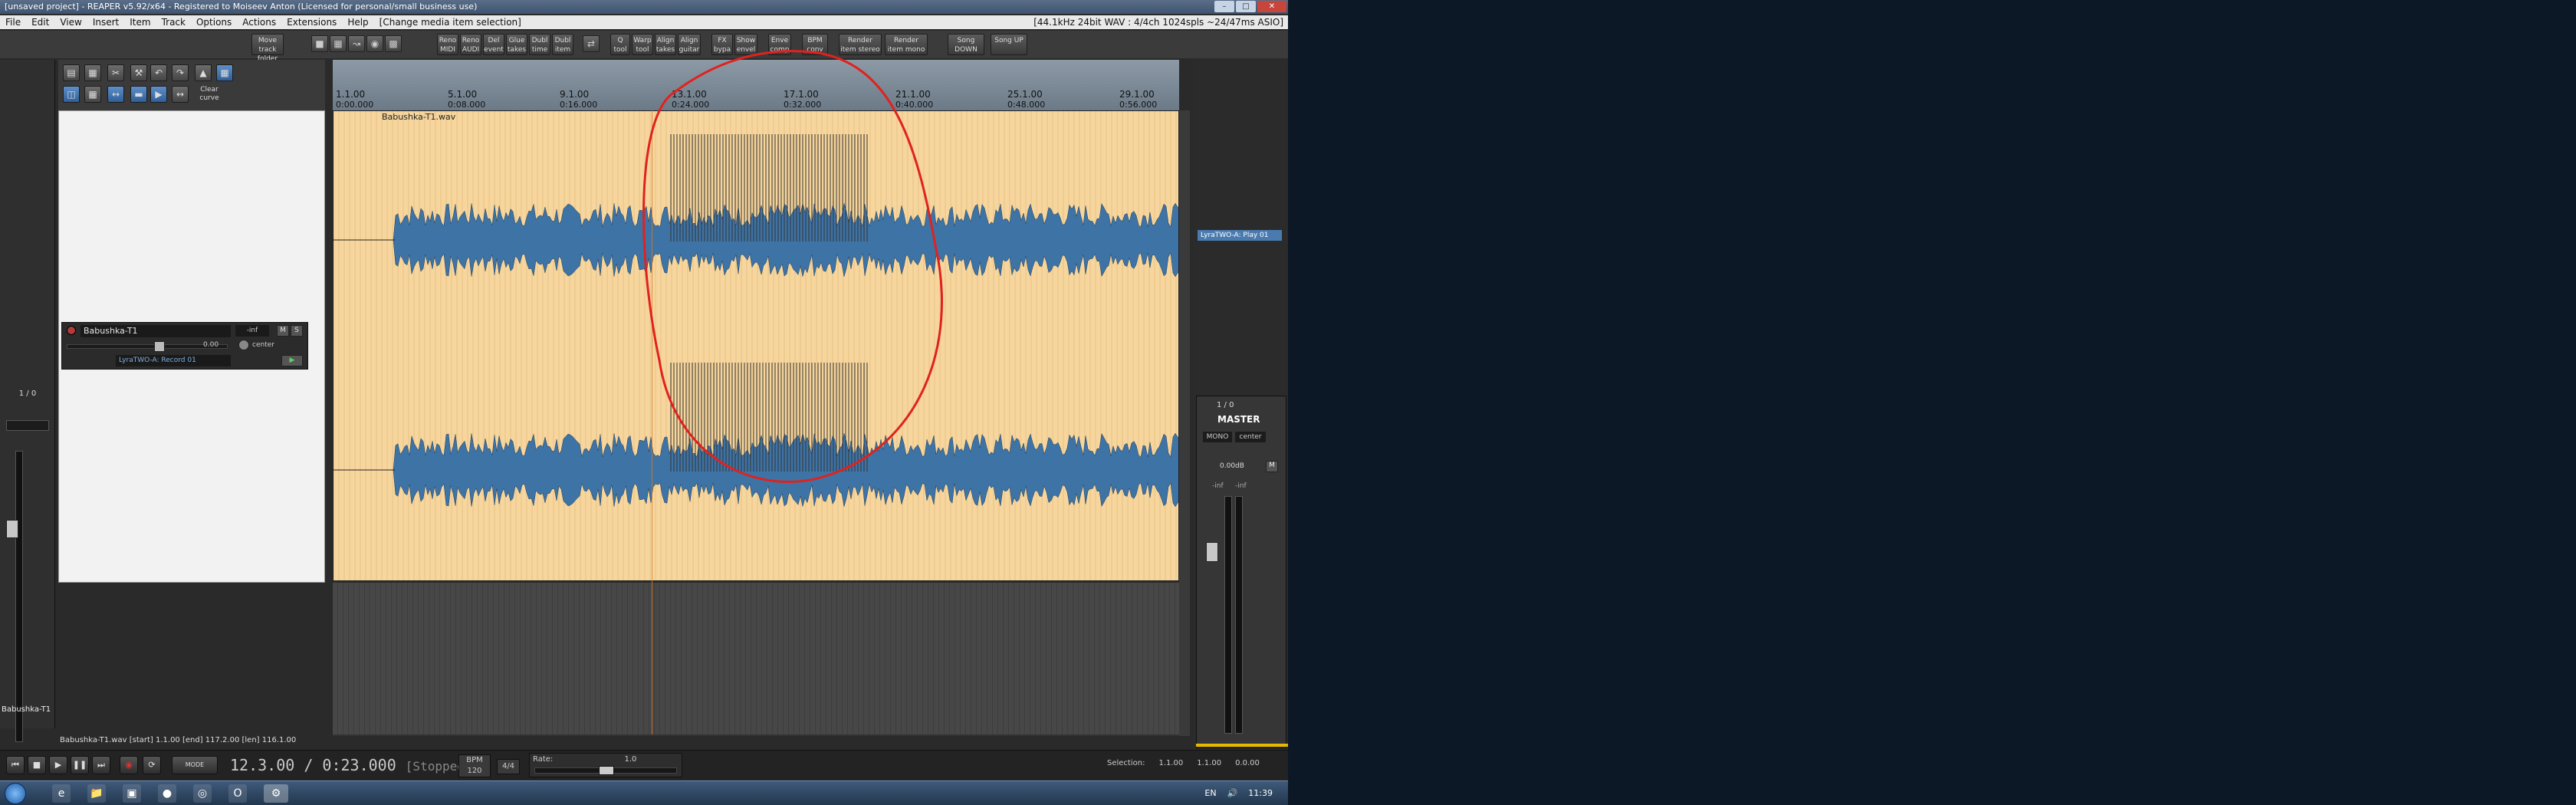 Image resolution: width=2576 pixels, height=805 pixels. Describe the element at coordinates (606, 770) in the screenshot. I see `rate-slider-knob` at that location.